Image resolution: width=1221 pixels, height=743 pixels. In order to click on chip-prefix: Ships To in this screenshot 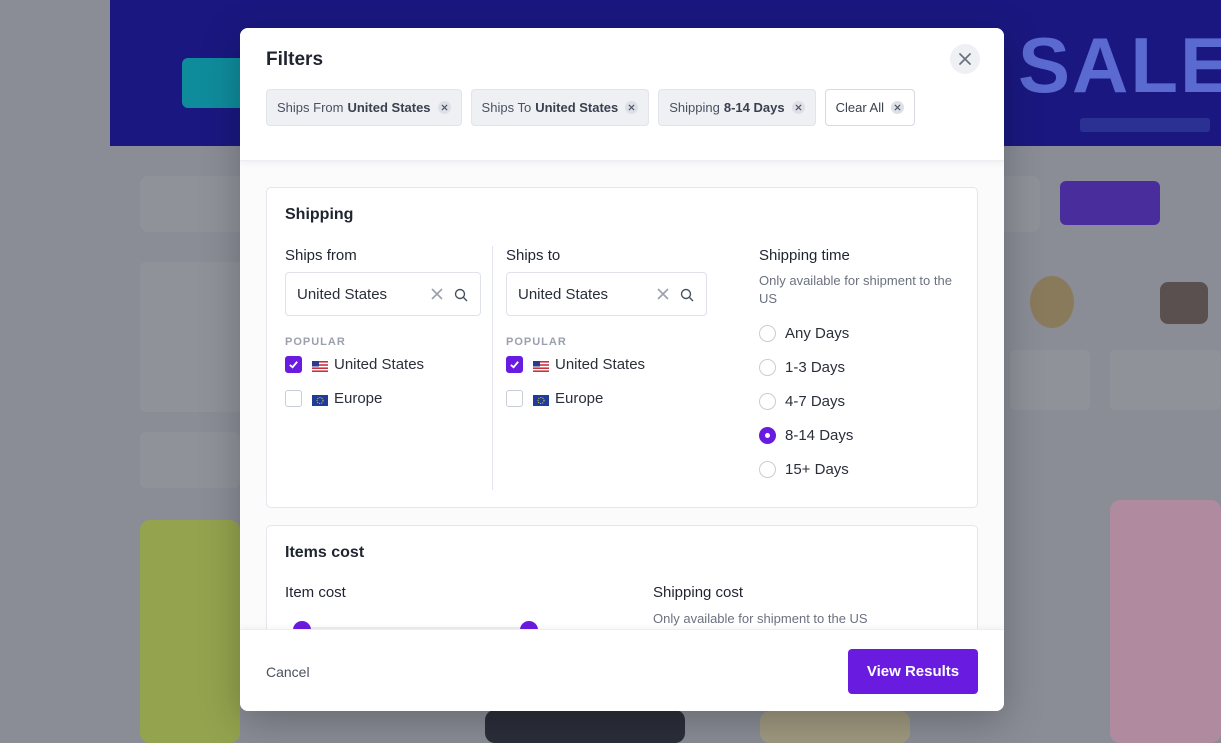, I will do `click(506, 107)`.